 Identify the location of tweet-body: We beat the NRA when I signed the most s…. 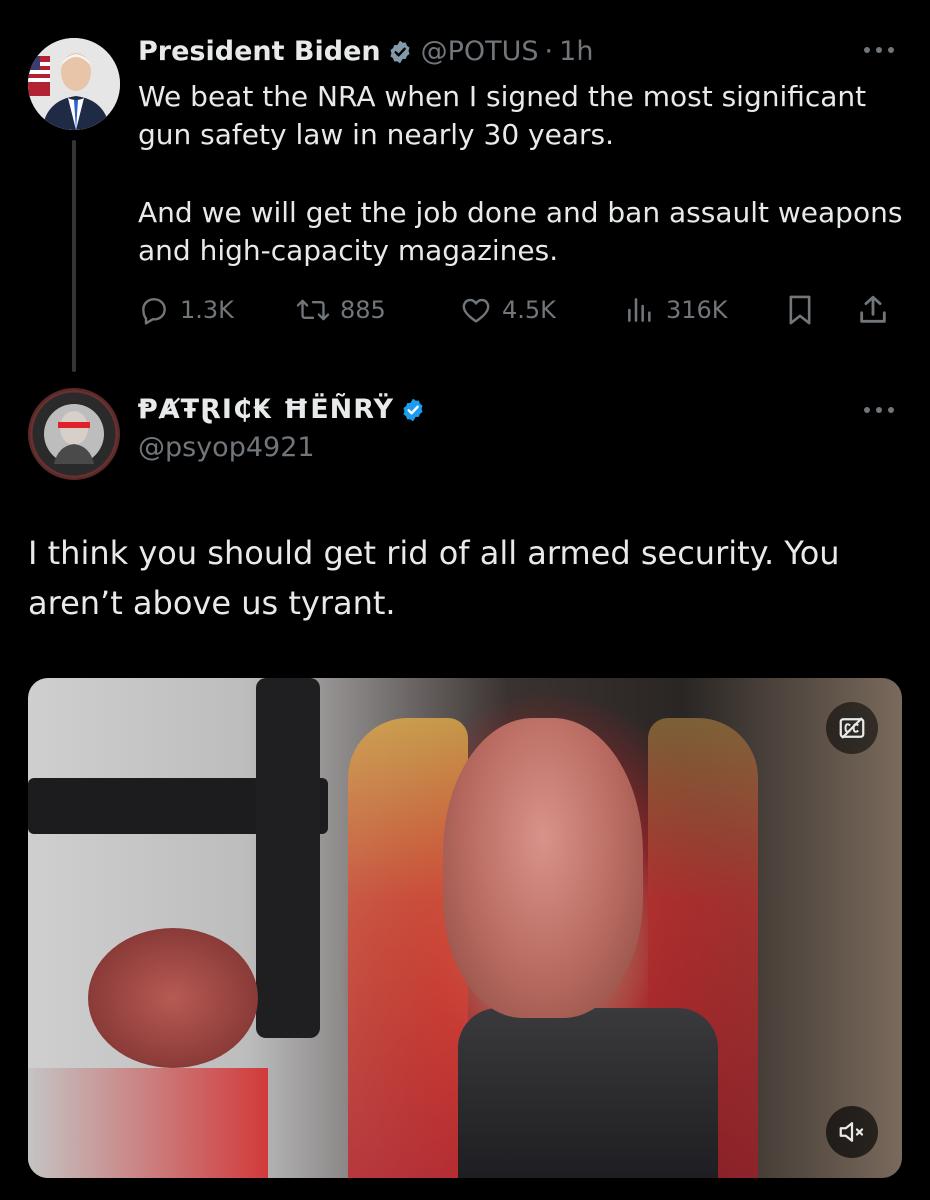
(528, 174).